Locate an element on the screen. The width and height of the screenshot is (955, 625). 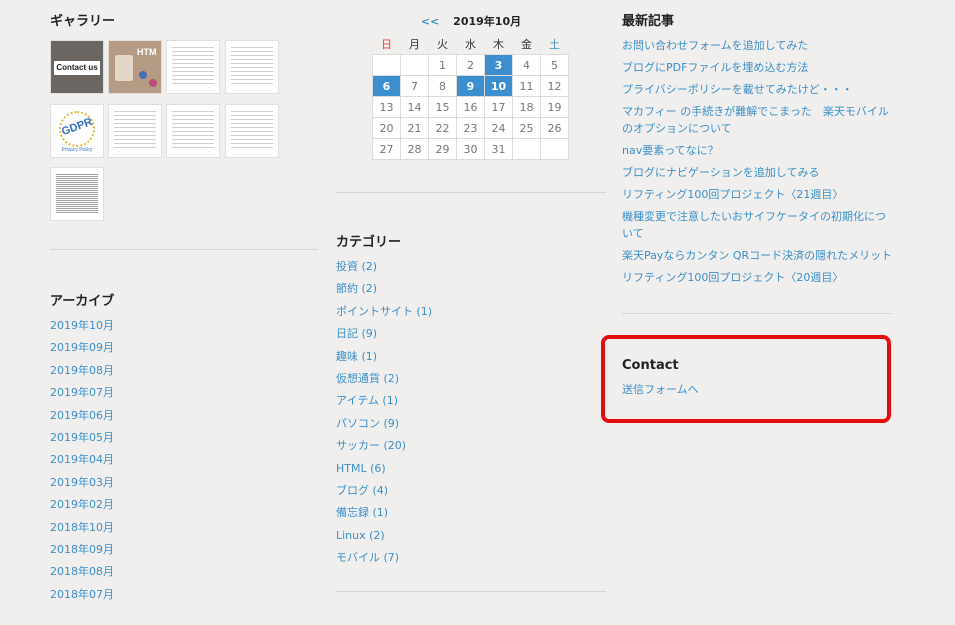
calendar-day-link: 6 is located at coordinates (386, 86).